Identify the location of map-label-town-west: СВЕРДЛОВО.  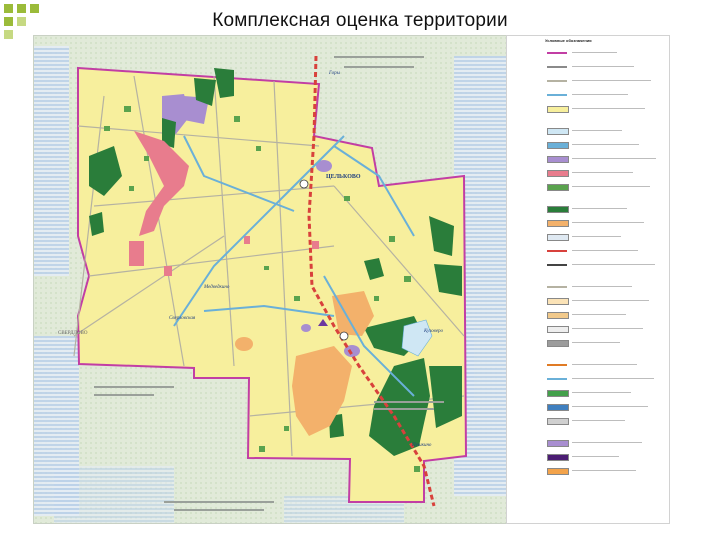
(73, 333).